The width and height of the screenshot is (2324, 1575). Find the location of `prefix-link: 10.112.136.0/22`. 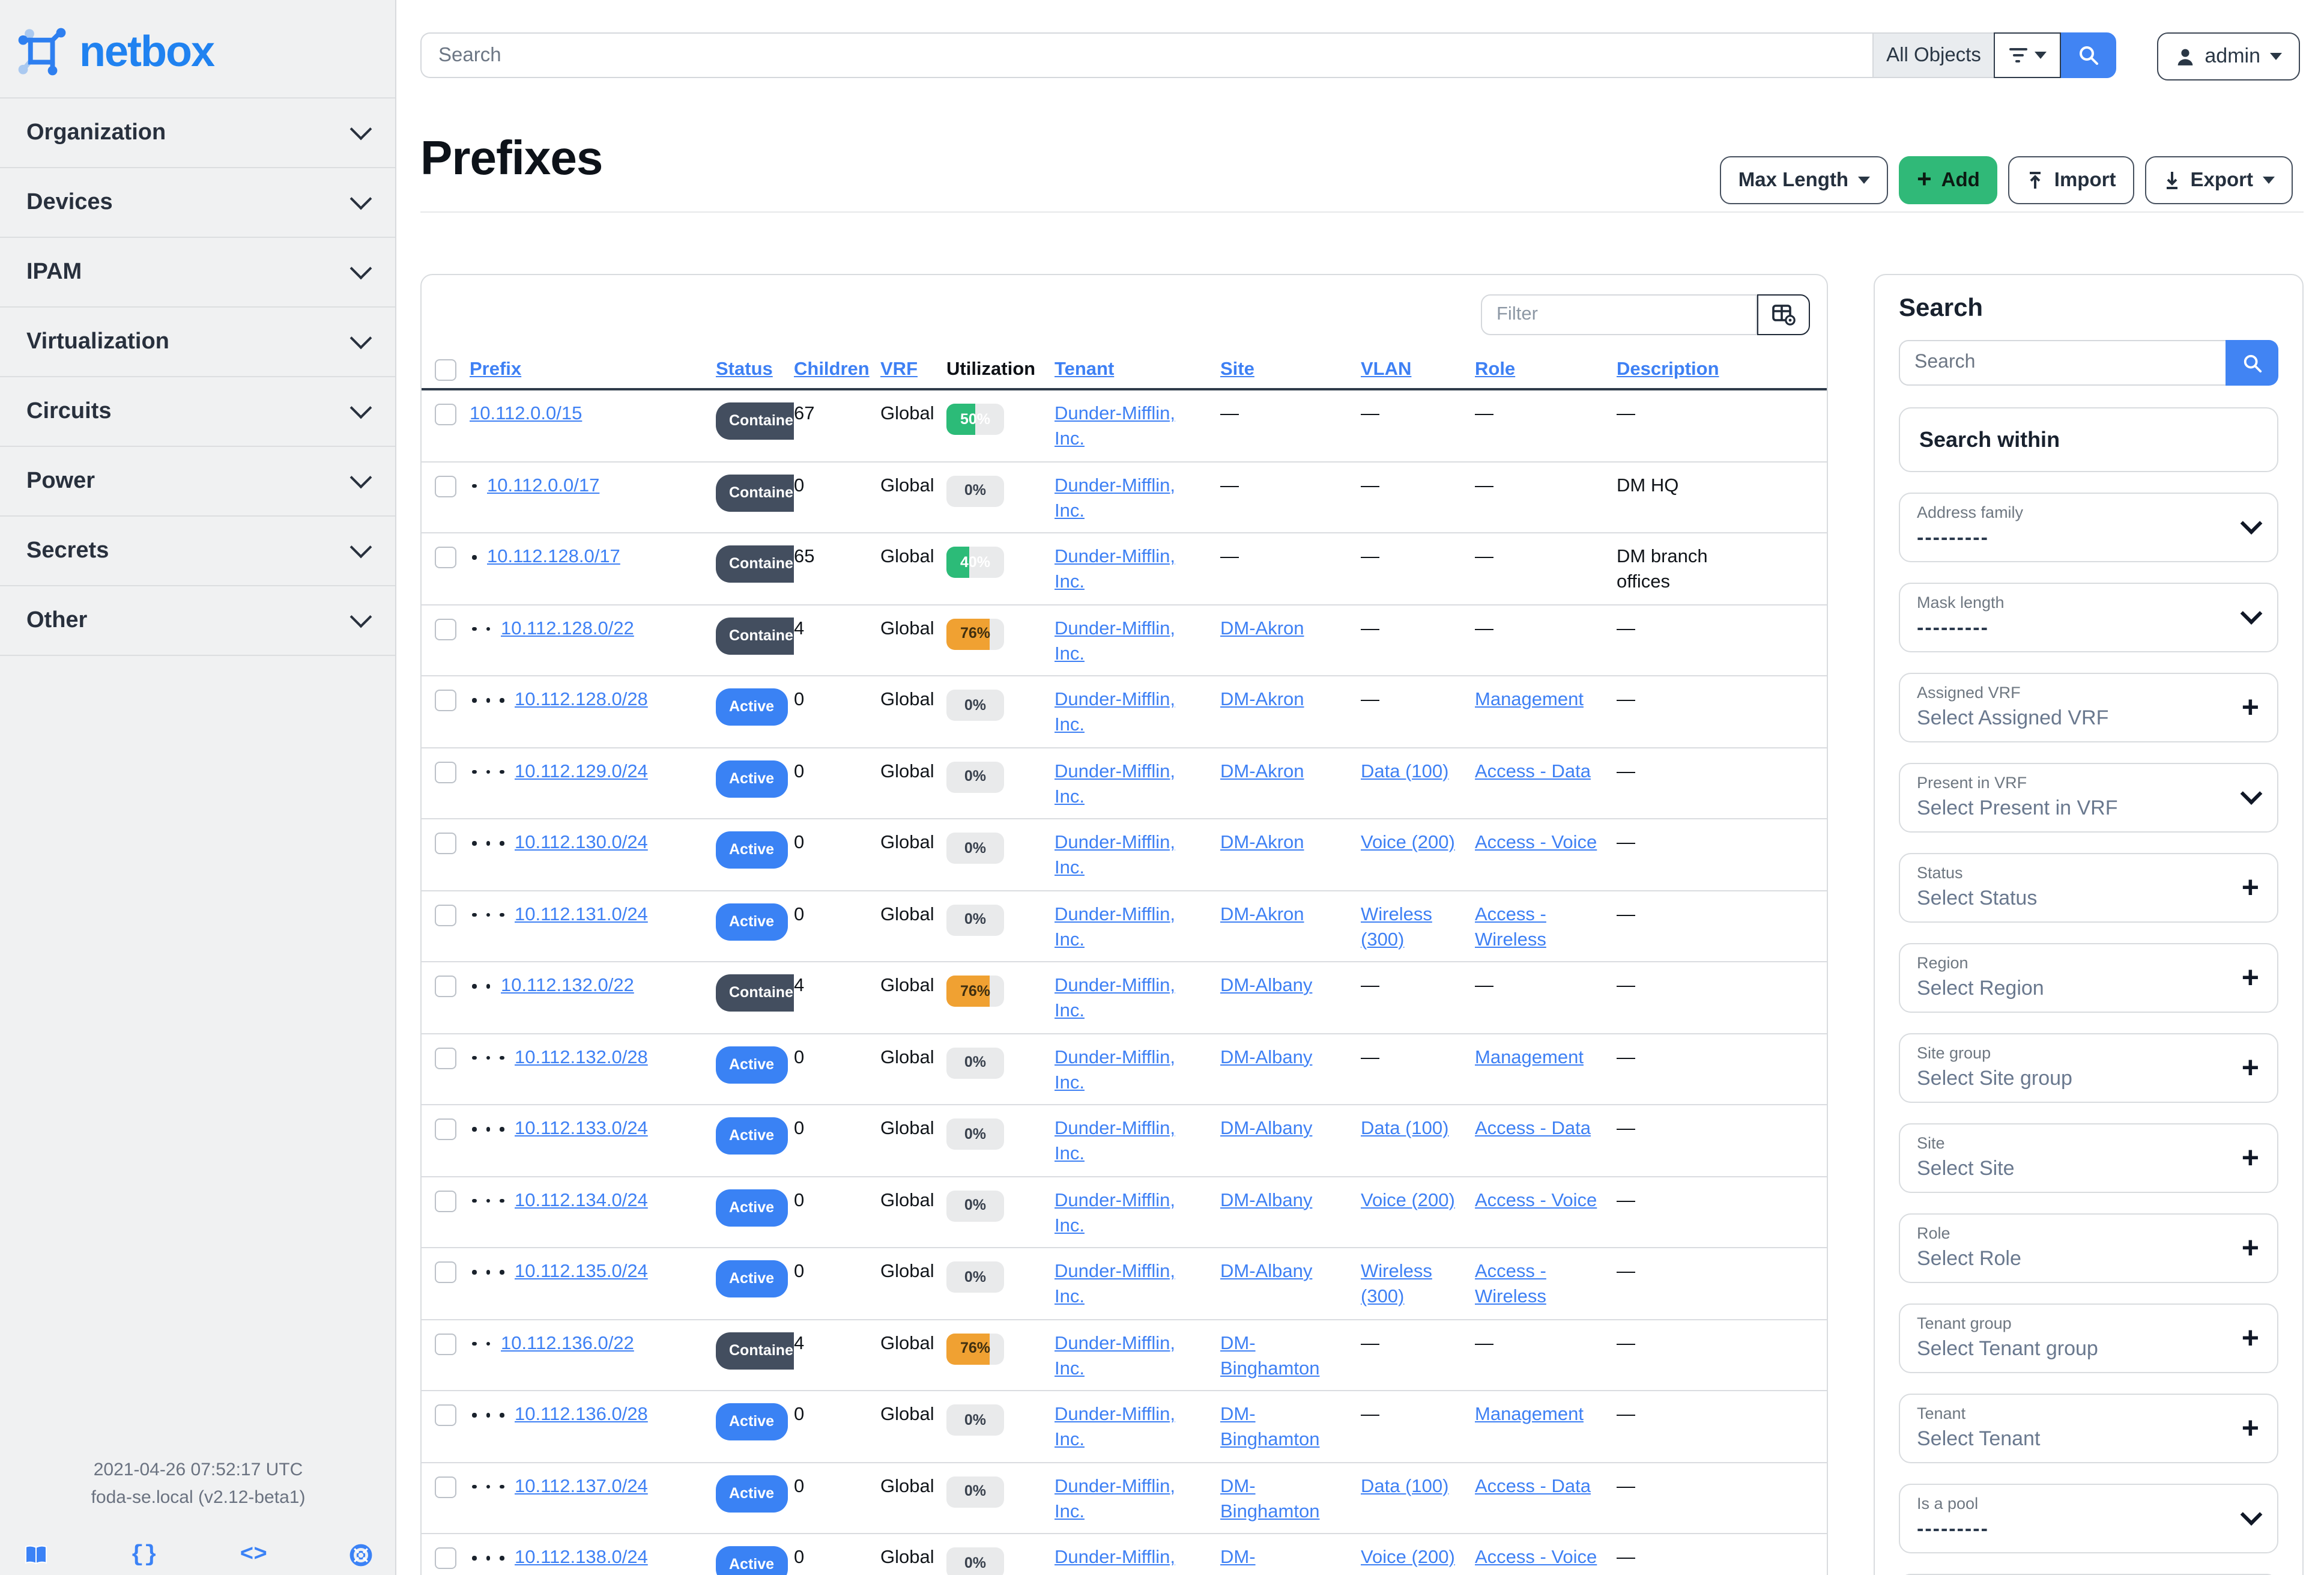

prefix-link: 10.112.136.0/22 is located at coordinates (567, 1343).